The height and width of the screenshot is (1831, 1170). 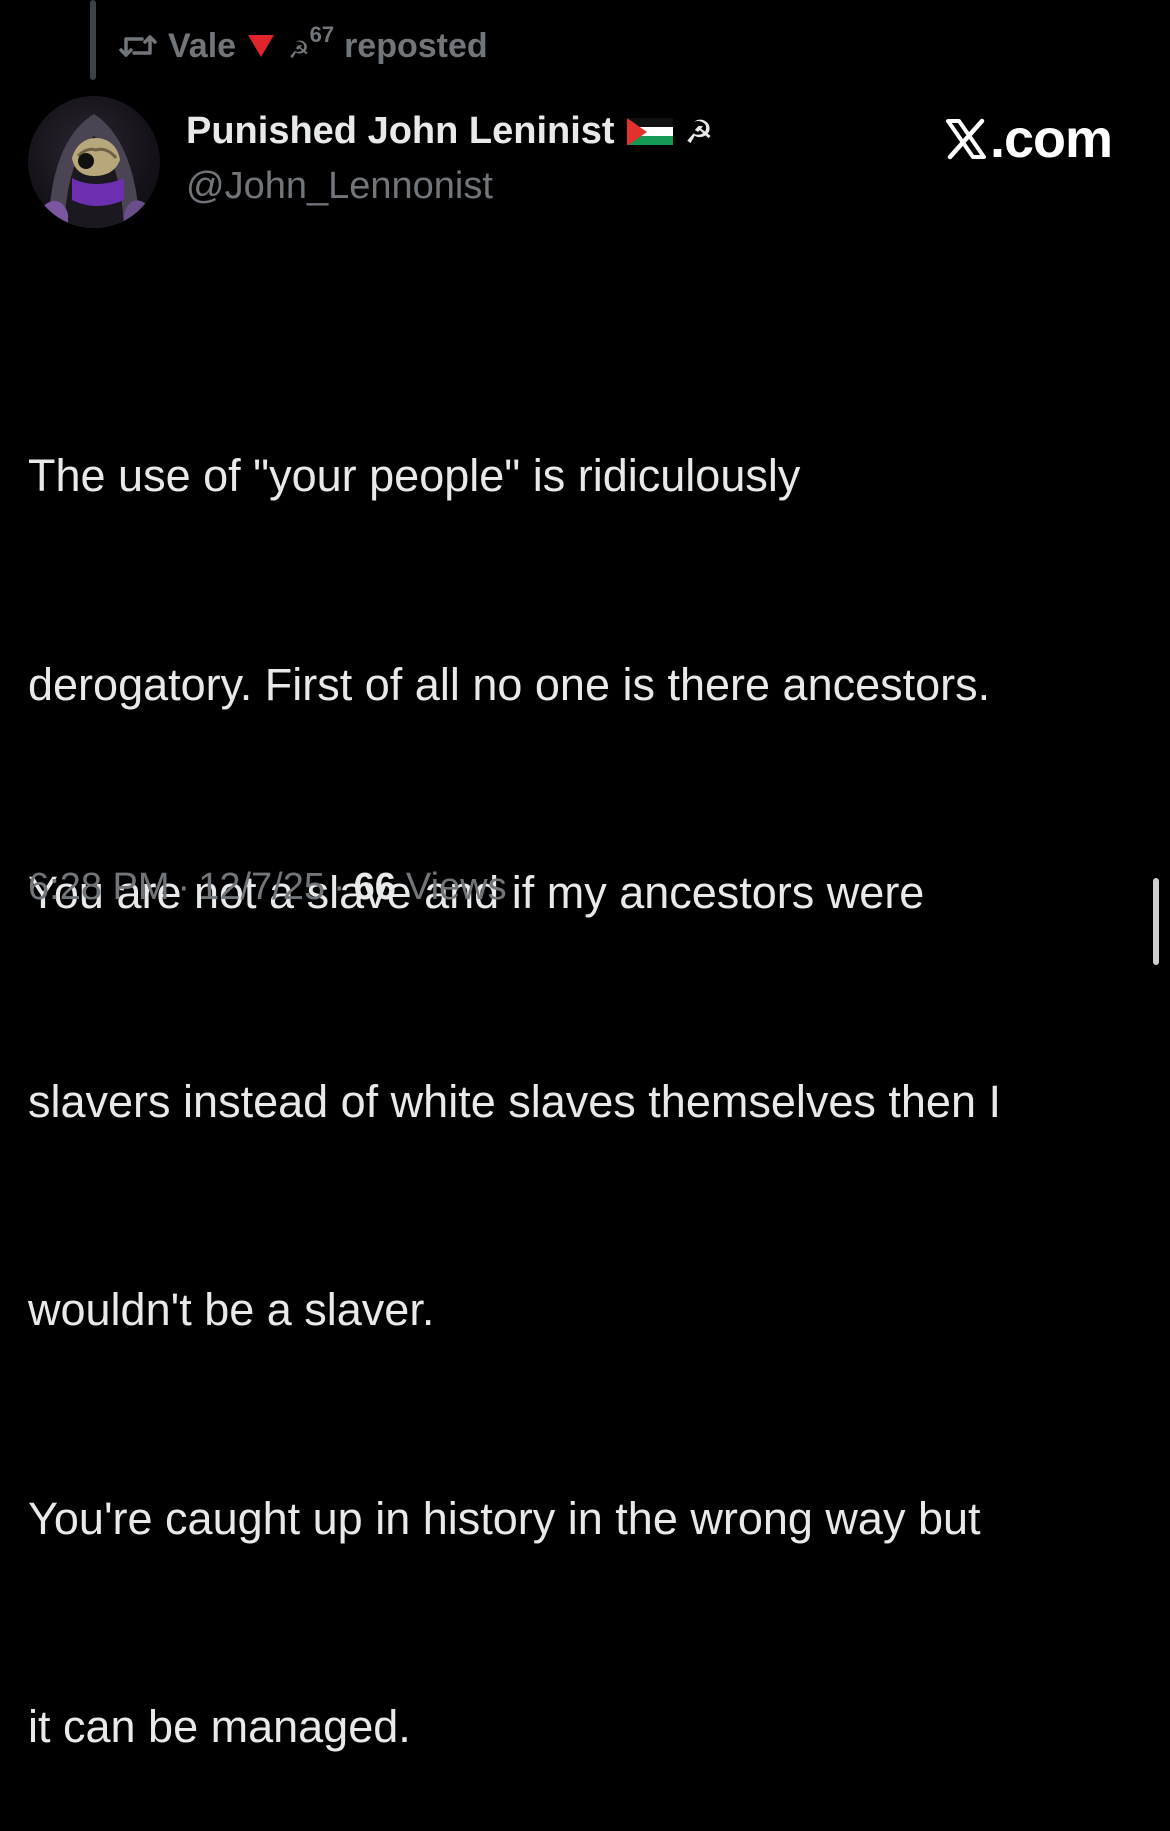 I want to click on tweet-date: 12/7/25, so click(x=261, y=887).